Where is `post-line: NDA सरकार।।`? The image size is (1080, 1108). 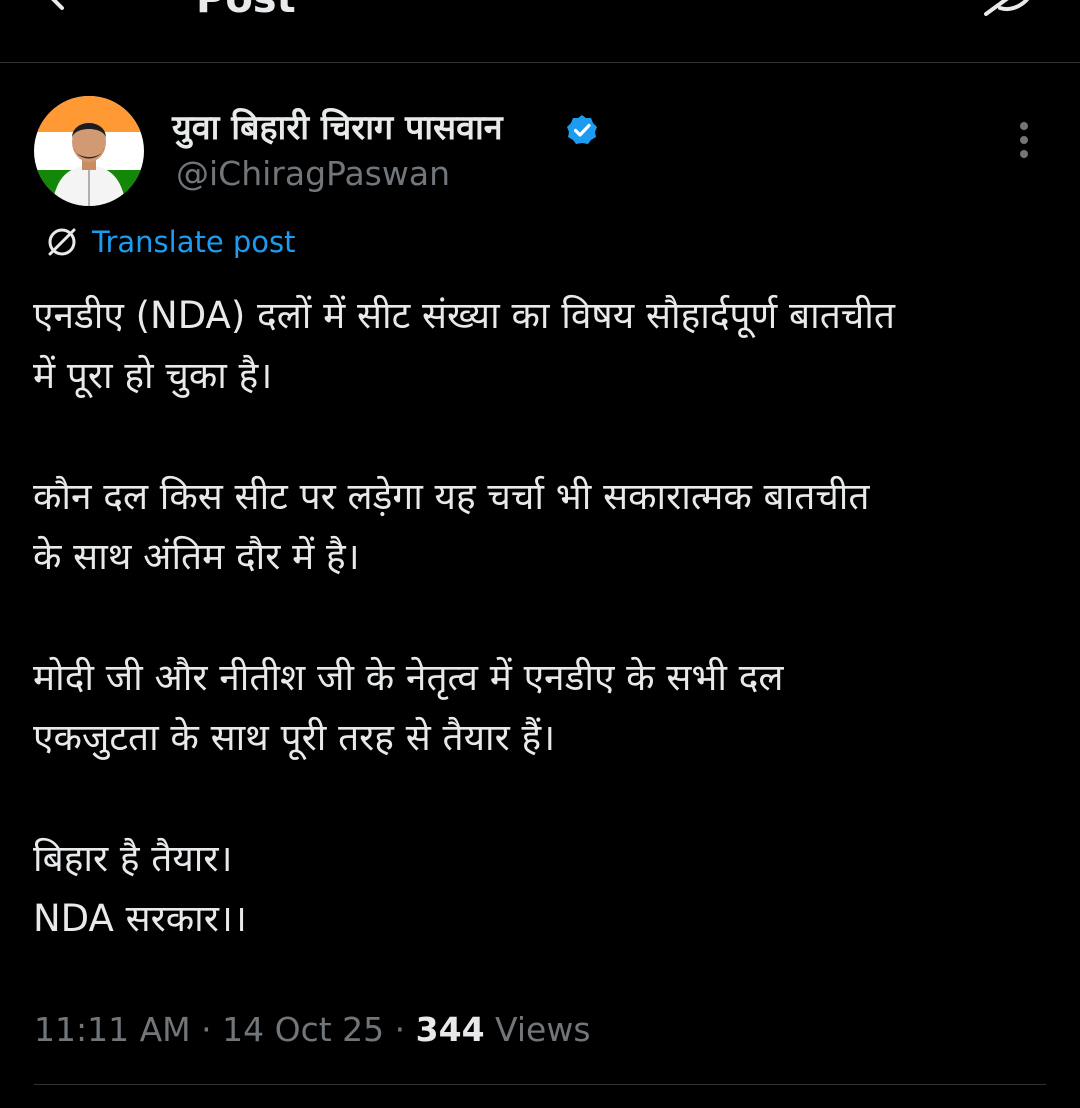 post-line: NDA सरकार।। is located at coordinates (140, 918).